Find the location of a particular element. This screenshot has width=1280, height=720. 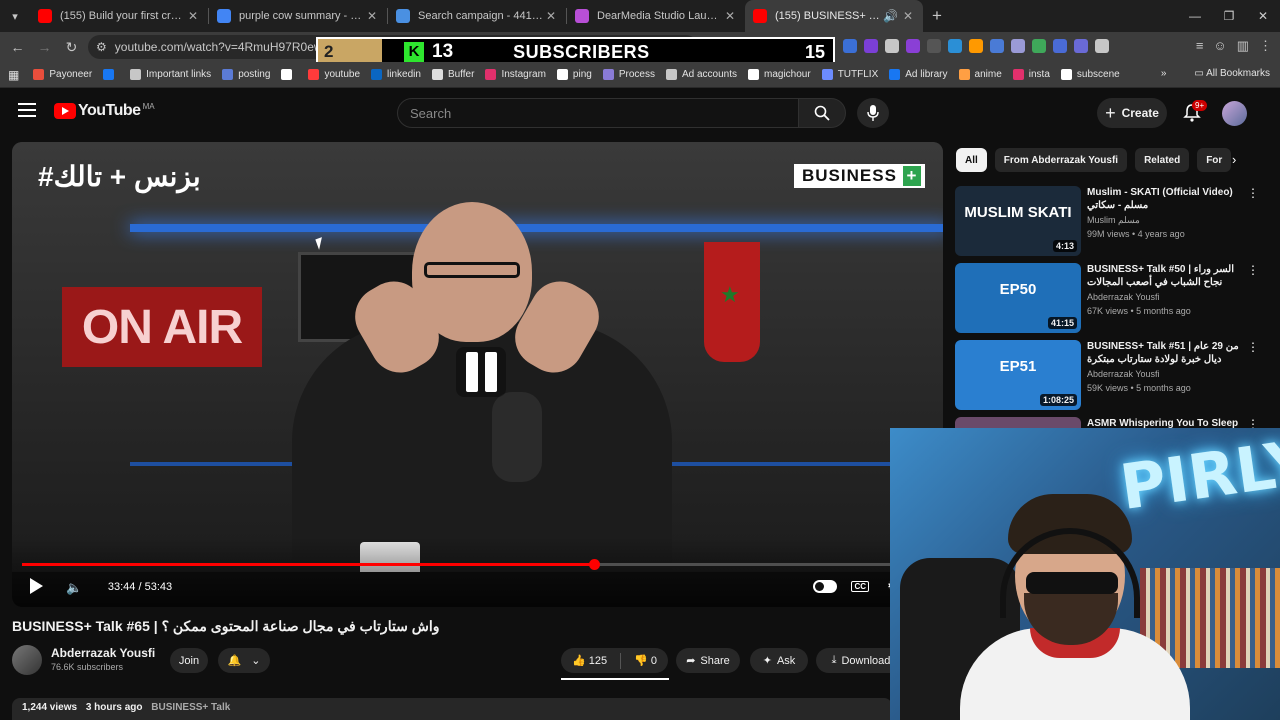

tab-search-icon: ▾ is located at coordinates (15, 16).